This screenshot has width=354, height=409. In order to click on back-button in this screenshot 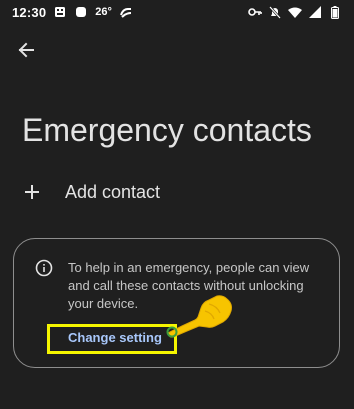, I will do `click(26, 52)`.